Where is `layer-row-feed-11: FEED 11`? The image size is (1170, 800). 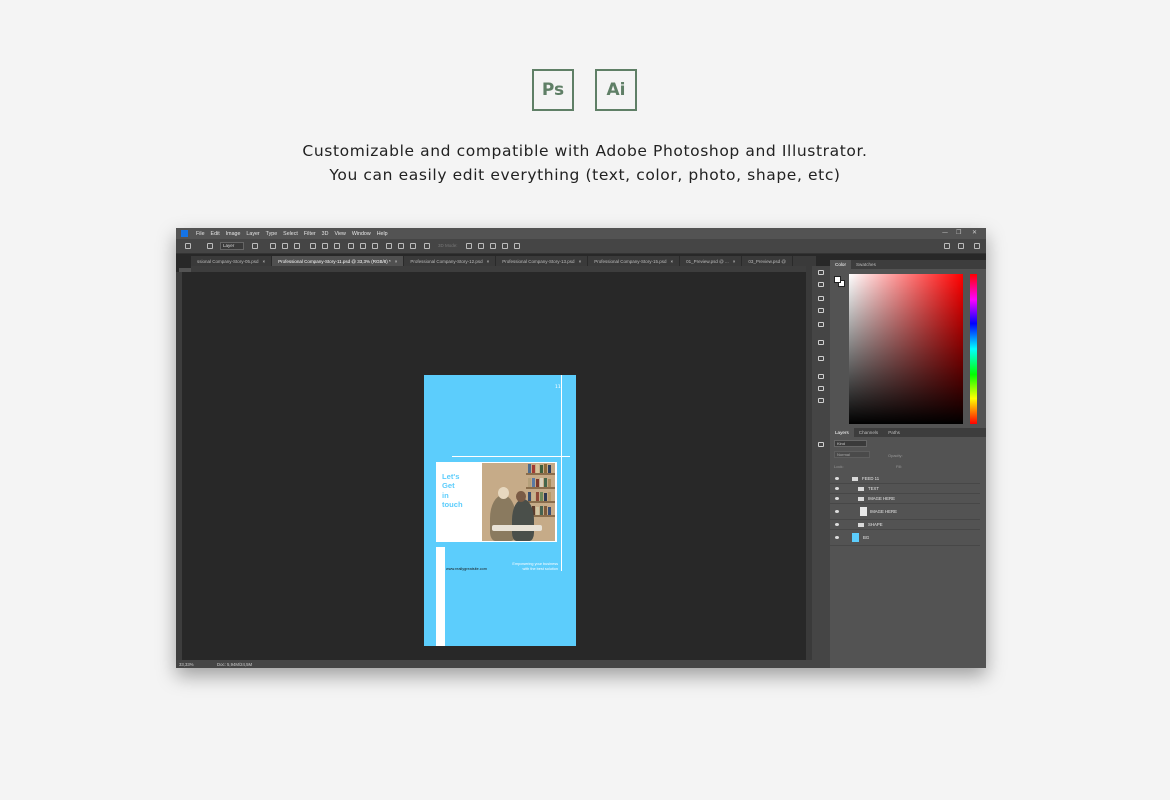
layer-row-feed-11: FEED 11 is located at coordinates (905, 479).